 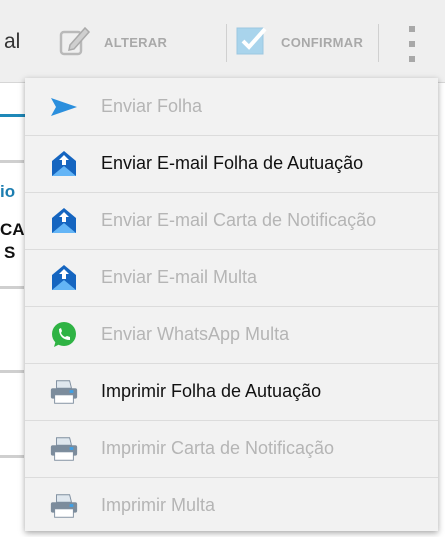 What do you see at coordinates (195, 334) in the screenshot?
I see `menu-item-label: Enviar WhatsApp Multa` at bounding box center [195, 334].